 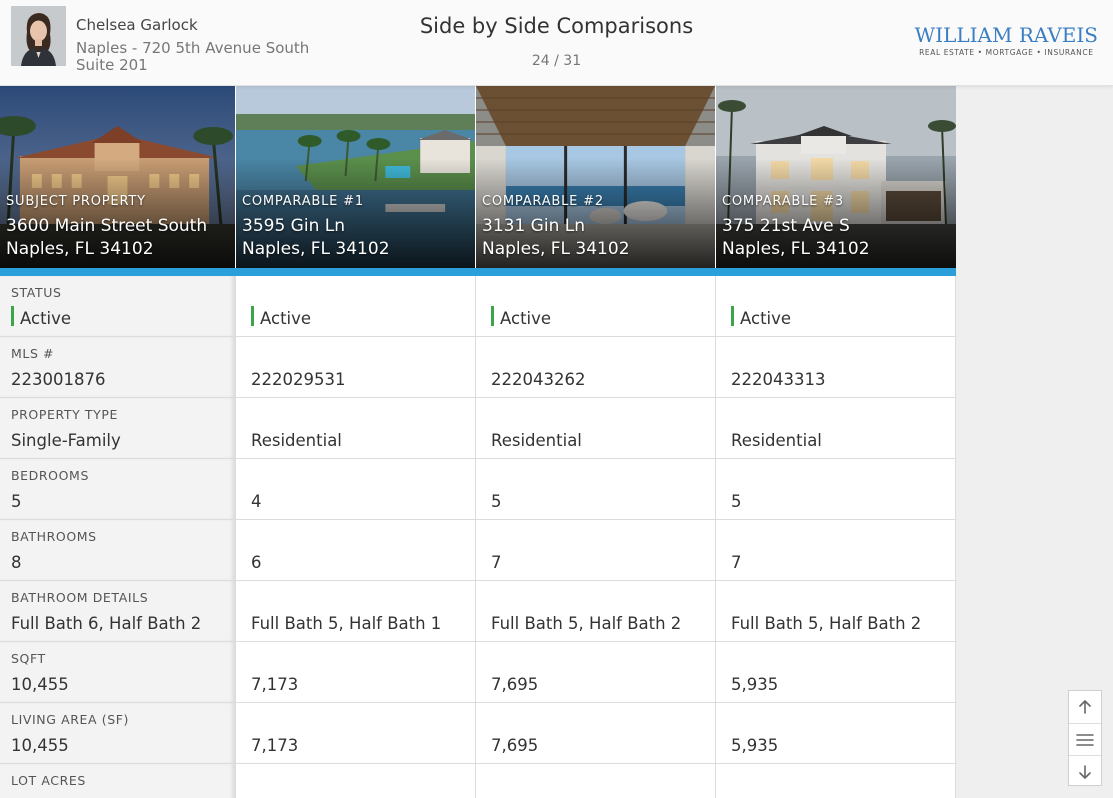 I want to click on menu-icon, so click(x=1085, y=739).